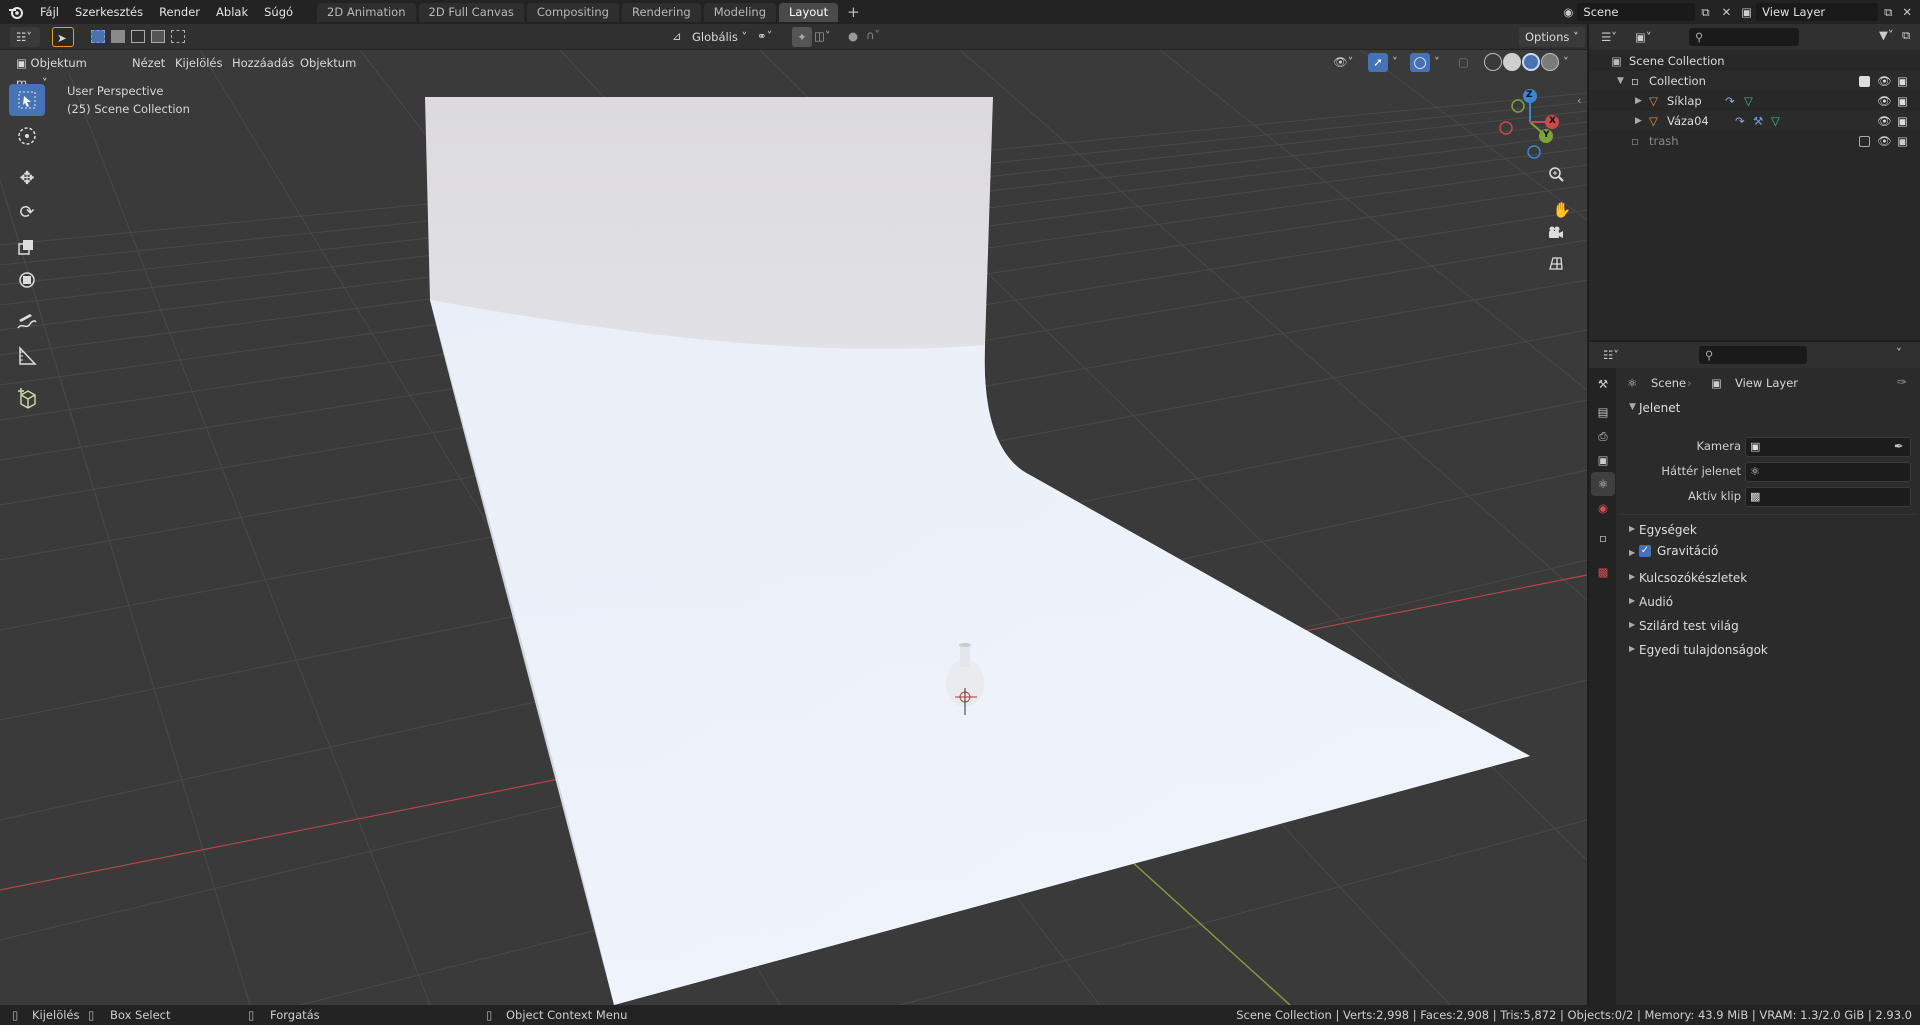 The height and width of the screenshot is (1025, 1920). What do you see at coordinates (1603, 538) in the screenshot?
I see `collection-tab-icon: ▫` at bounding box center [1603, 538].